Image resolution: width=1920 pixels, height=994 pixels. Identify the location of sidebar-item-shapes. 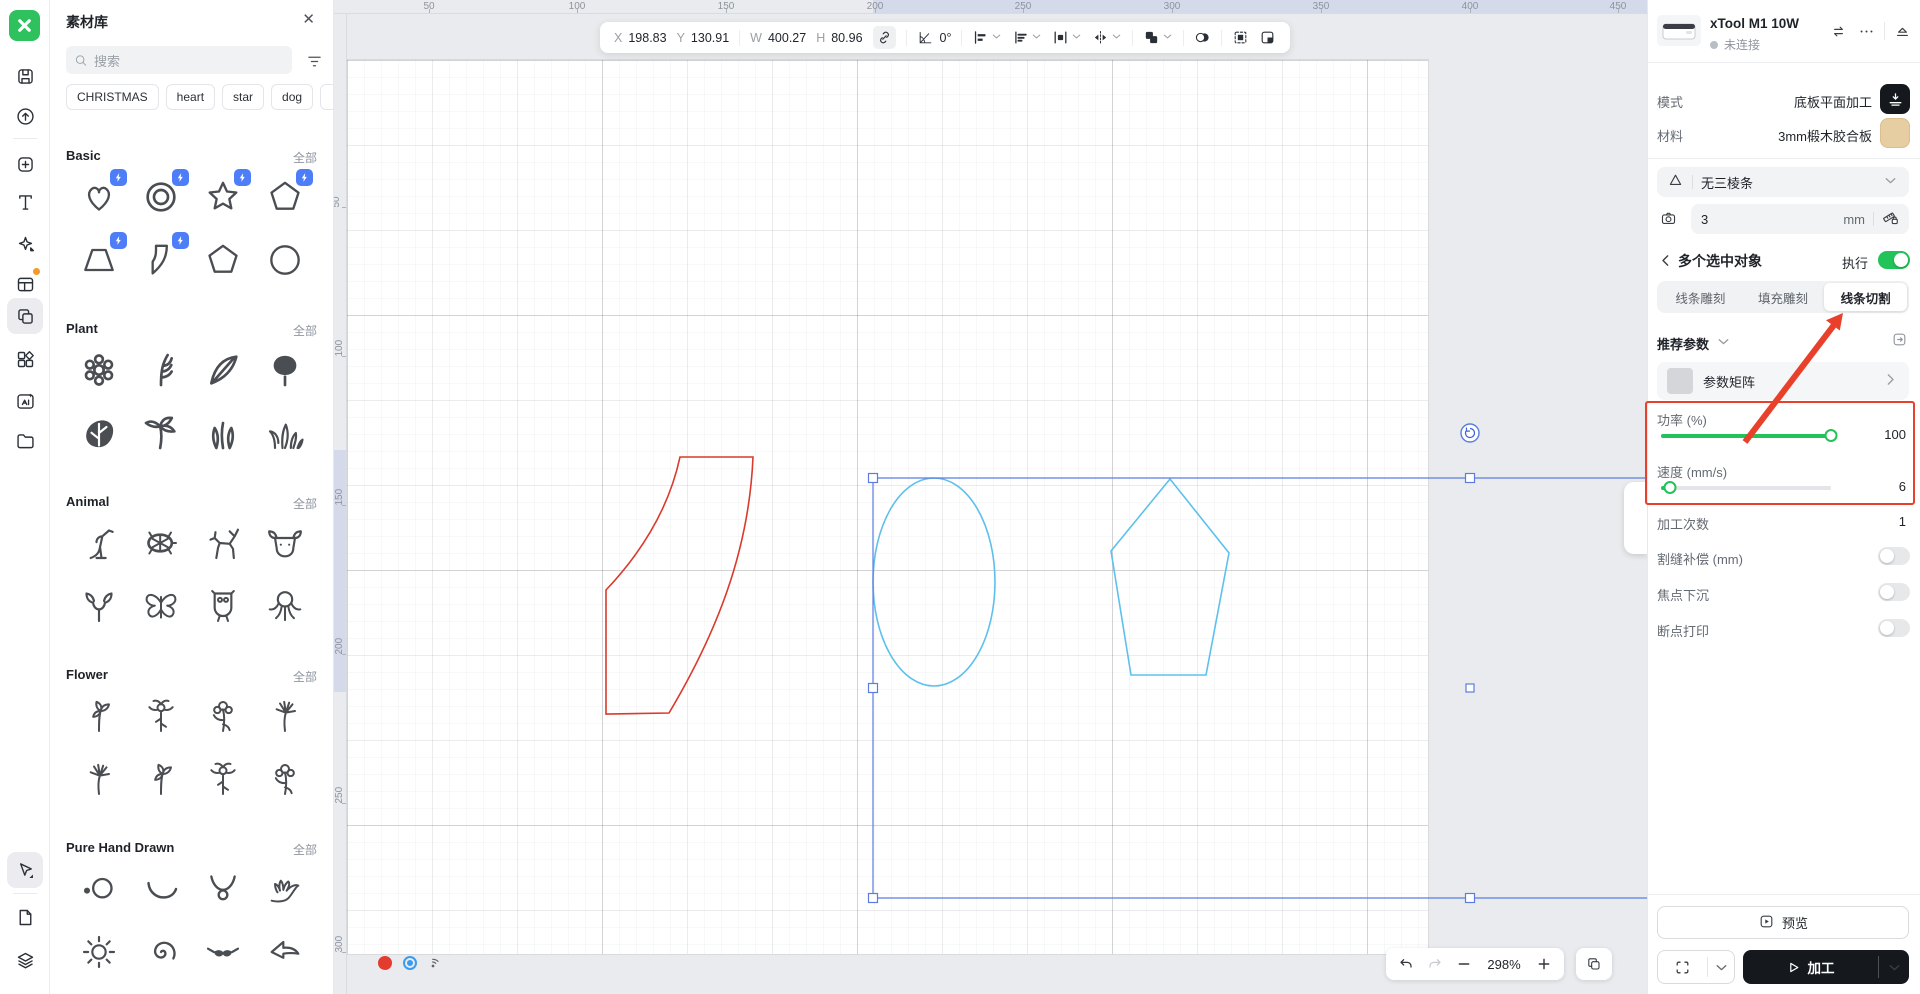
(25, 316).